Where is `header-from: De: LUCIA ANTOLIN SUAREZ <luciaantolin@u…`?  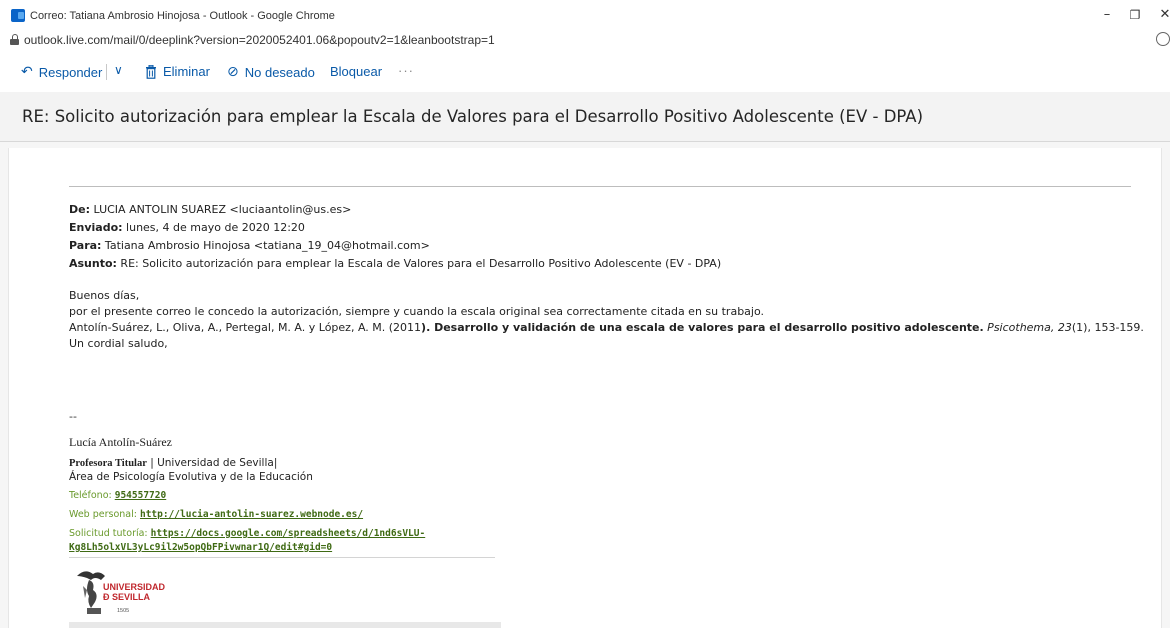
header-from: De: LUCIA ANTOLIN SUAREZ <luciaantolin@u… is located at coordinates (210, 209).